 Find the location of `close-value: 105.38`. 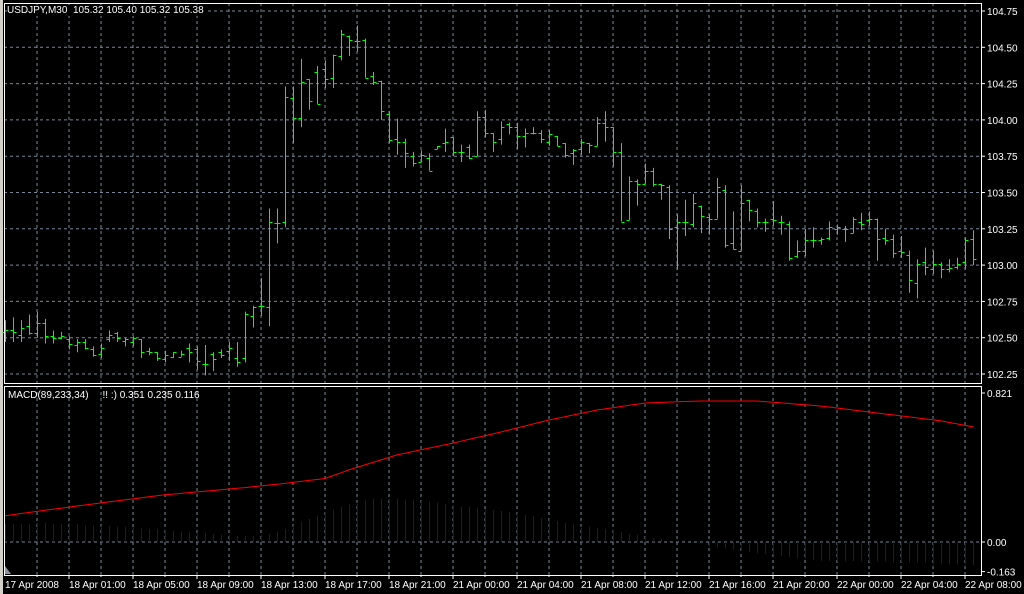

close-value: 105.38 is located at coordinates (188, 10).